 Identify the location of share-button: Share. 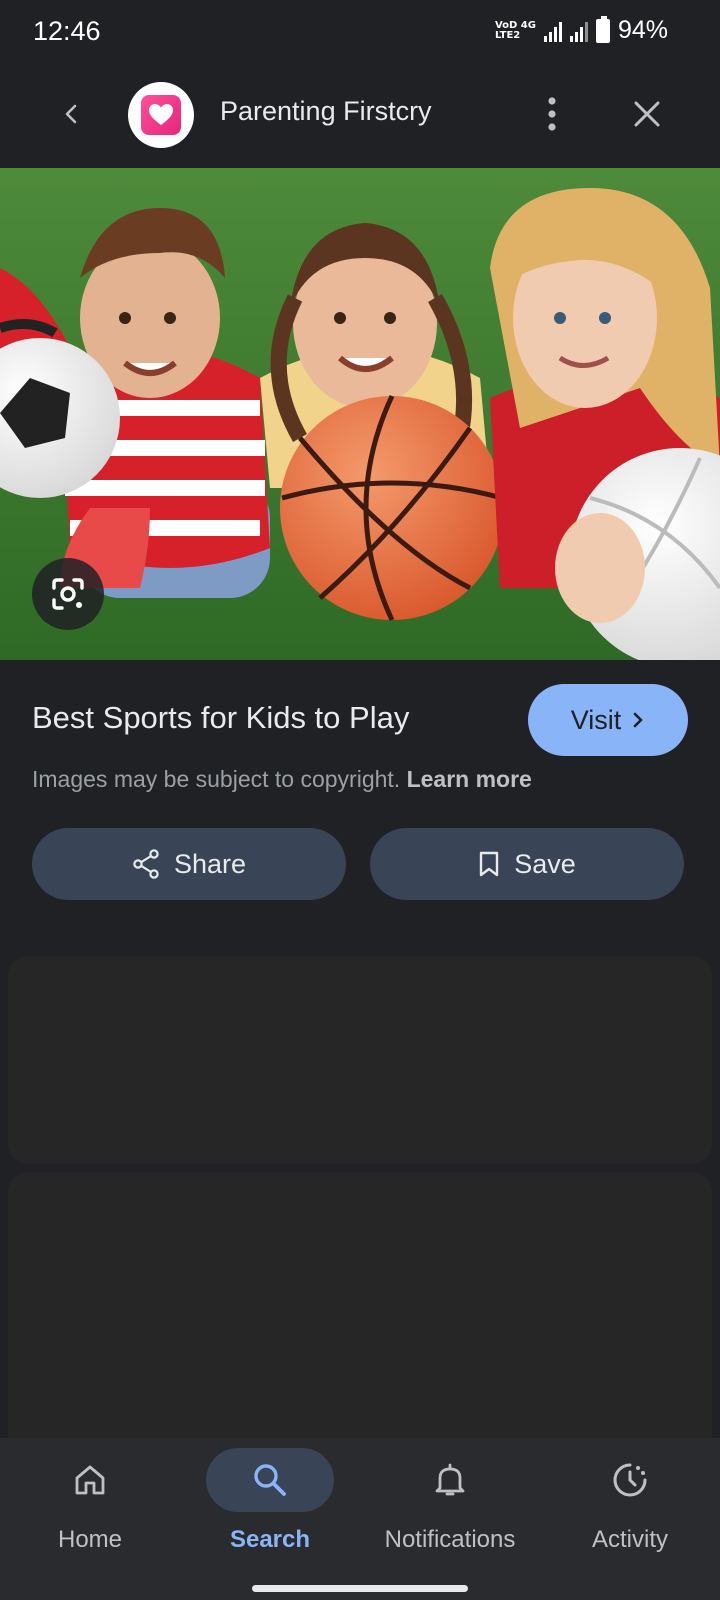
(189, 864).